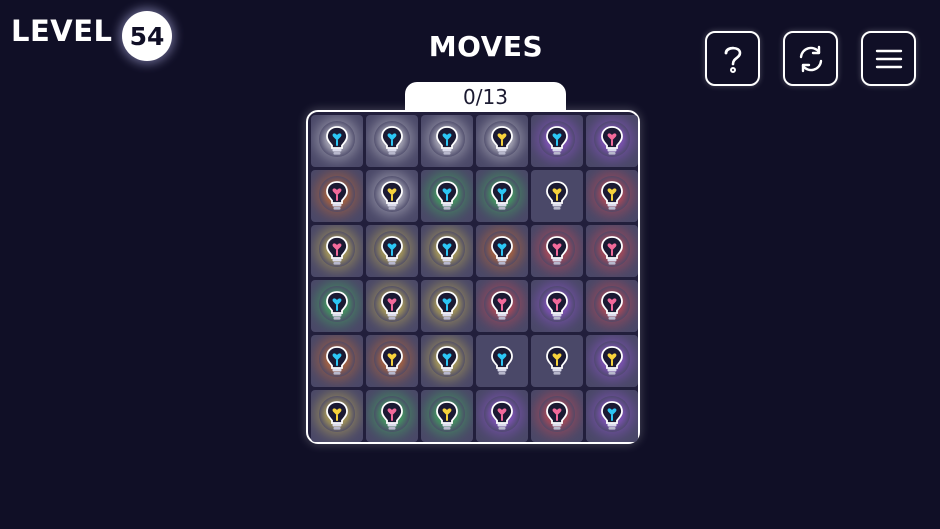 This screenshot has height=529, width=940. I want to click on restart-button, so click(810, 58).